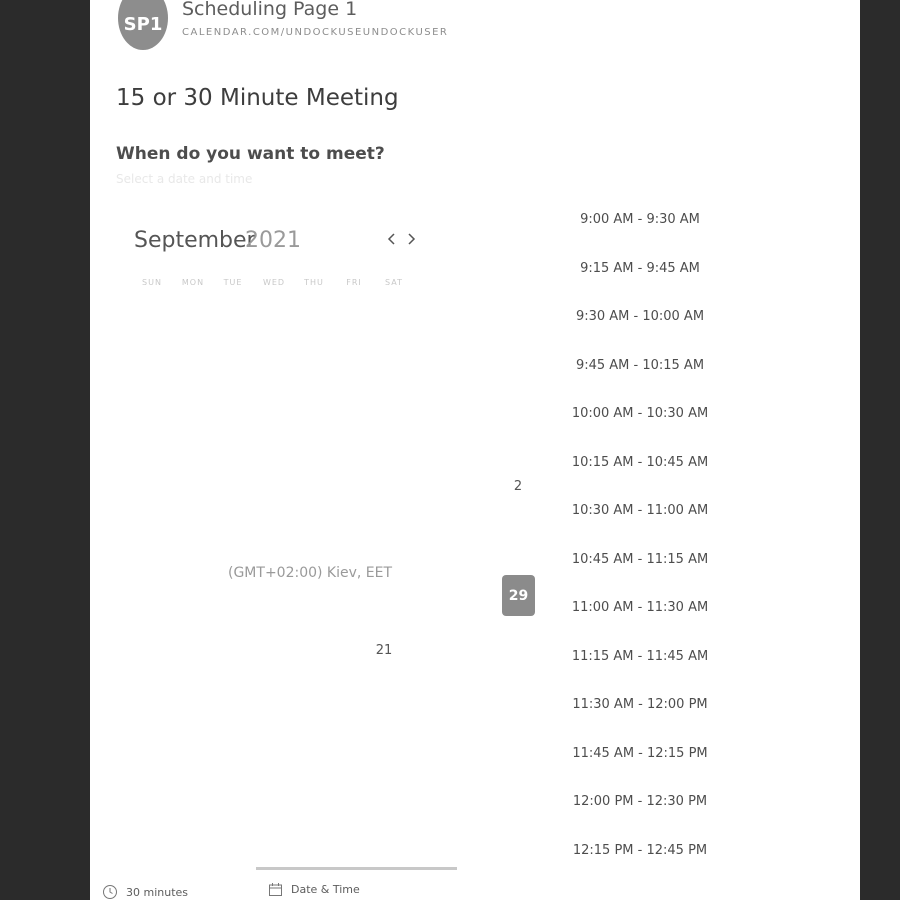 The height and width of the screenshot is (900, 900). Describe the element at coordinates (110, 892) in the screenshot. I see `clock-icon` at that location.